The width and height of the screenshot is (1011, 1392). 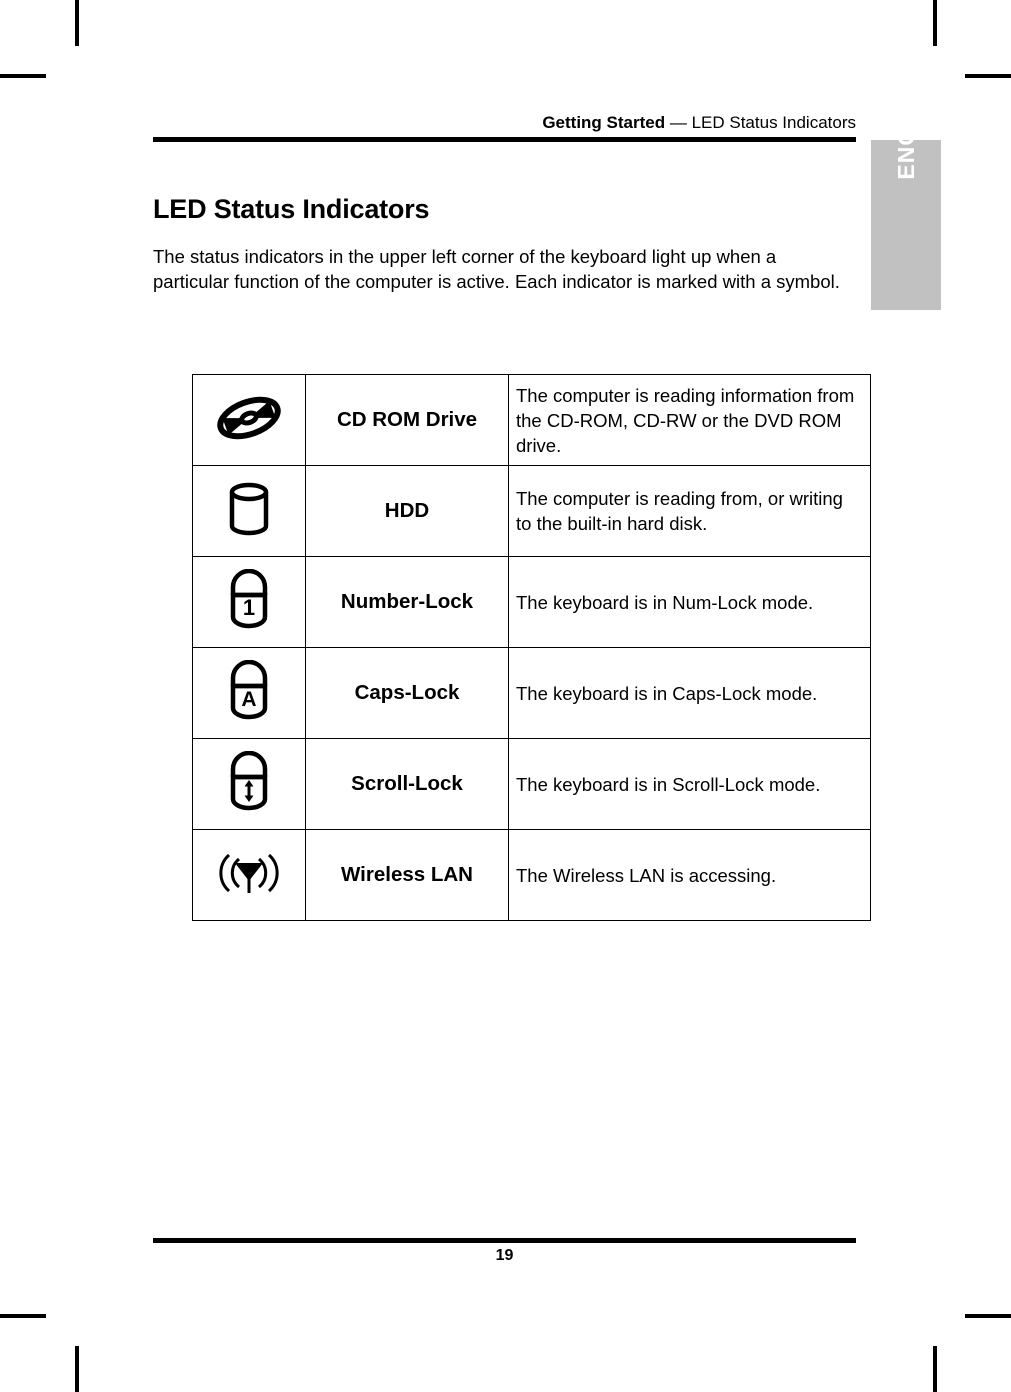 I want to click on svg-text: 1, so click(x=249, y=607).